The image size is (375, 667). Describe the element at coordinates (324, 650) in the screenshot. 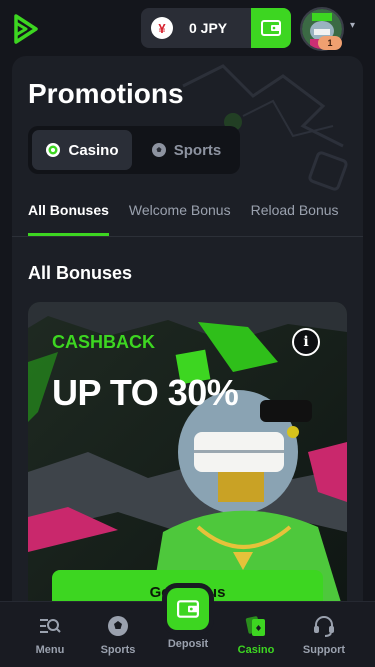

I see `nav-label: Support` at that location.